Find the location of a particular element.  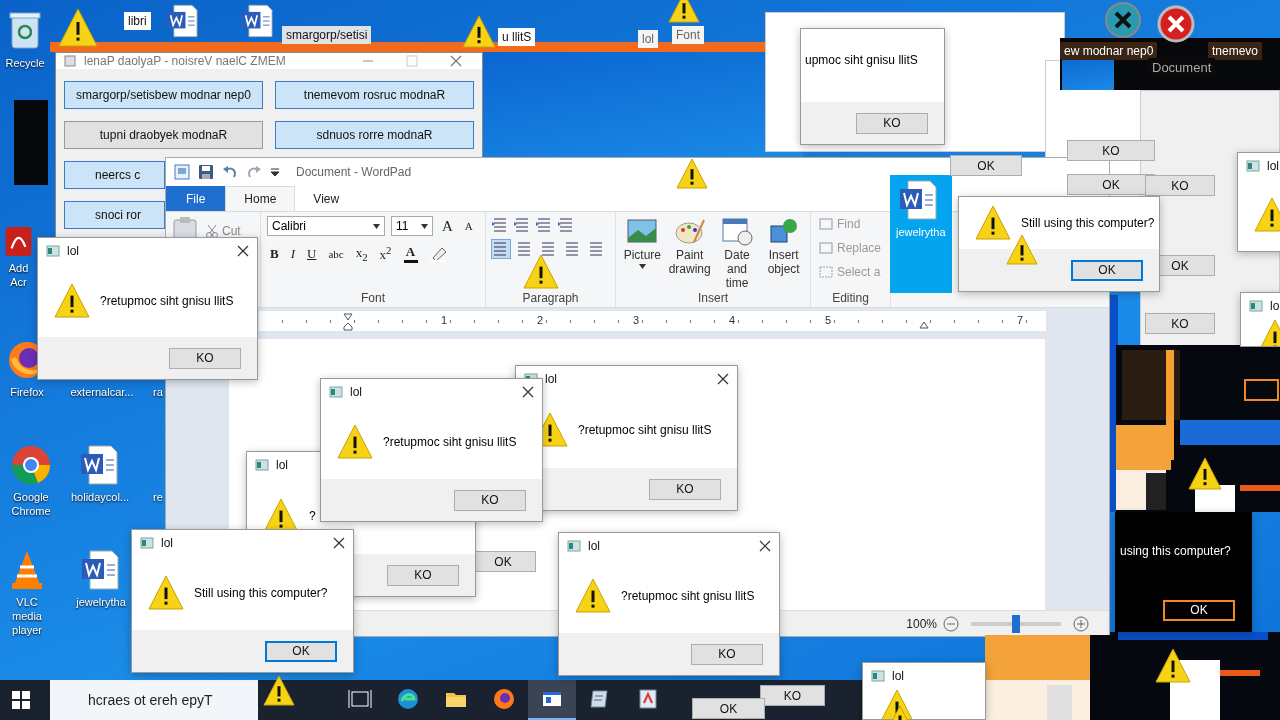

icon-label: Add Acr is located at coordinates (18, 275).